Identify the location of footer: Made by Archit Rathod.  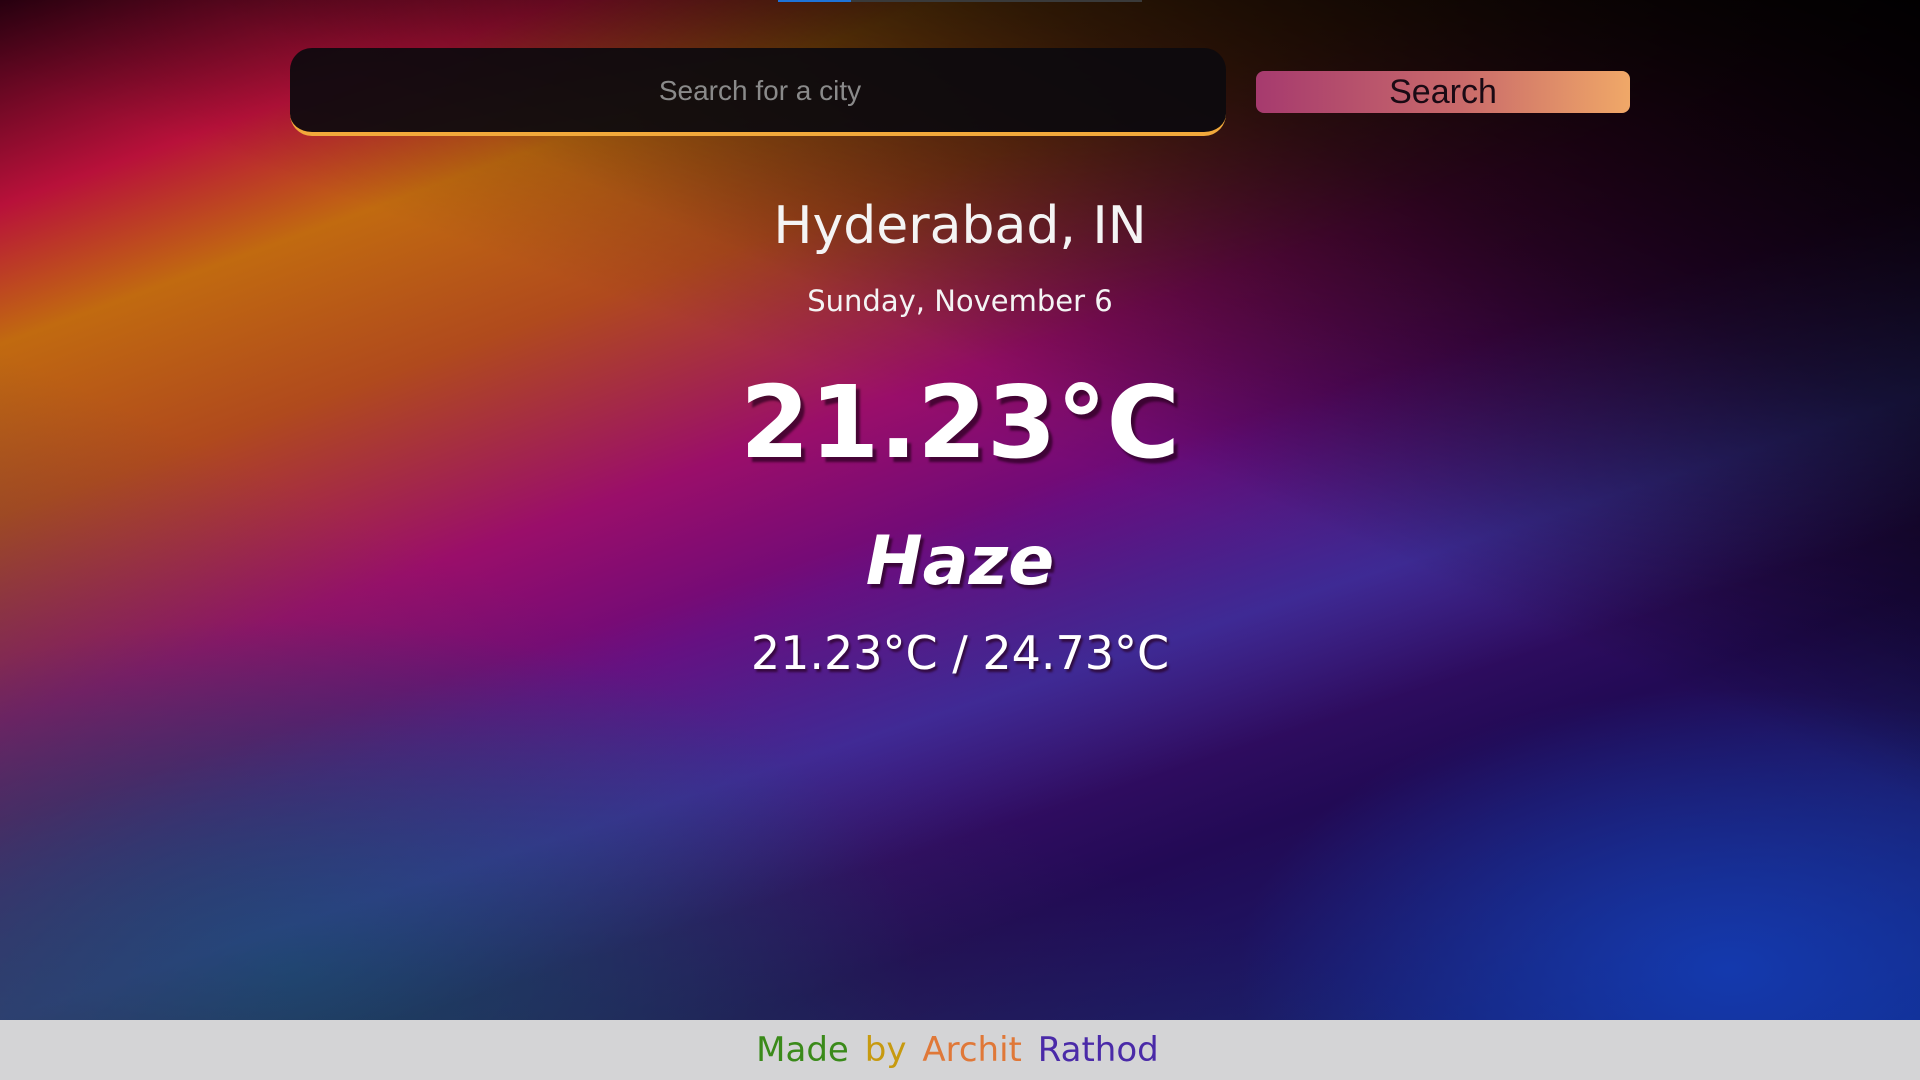
(960, 1050).